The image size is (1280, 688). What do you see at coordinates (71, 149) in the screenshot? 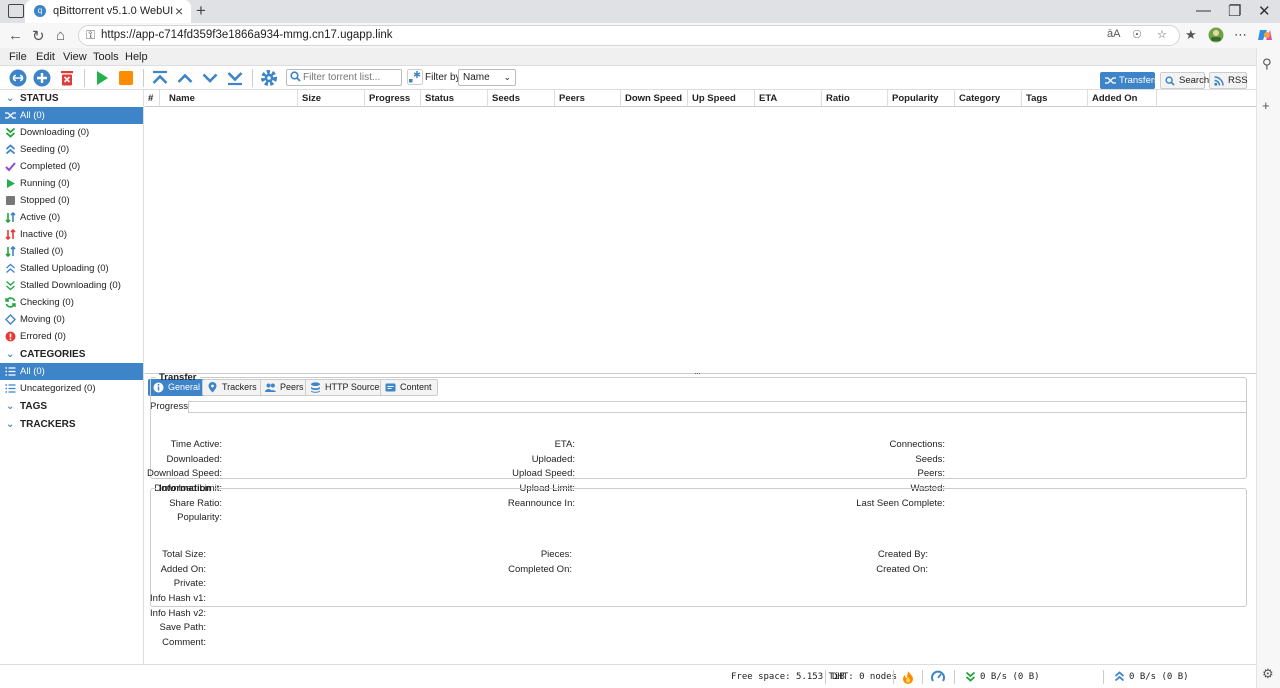
I see `status-filter-seeding: Seeding (0)` at bounding box center [71, 149].